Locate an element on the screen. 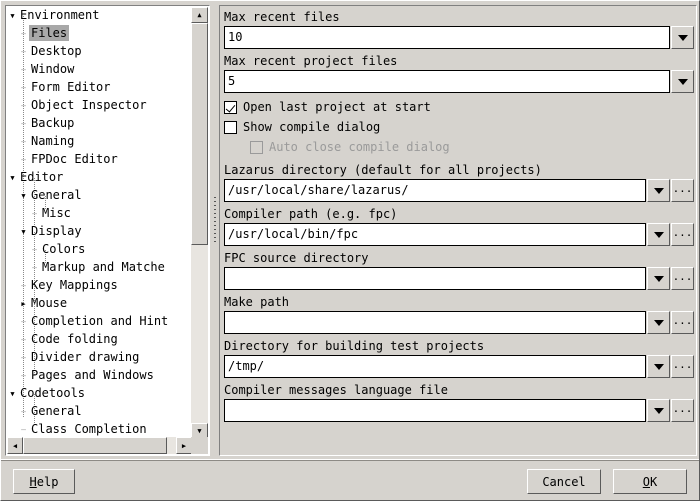 This screenshot has width=700, height=501. test-build-directory-dropdown-button is located at coordinates (658, 366).